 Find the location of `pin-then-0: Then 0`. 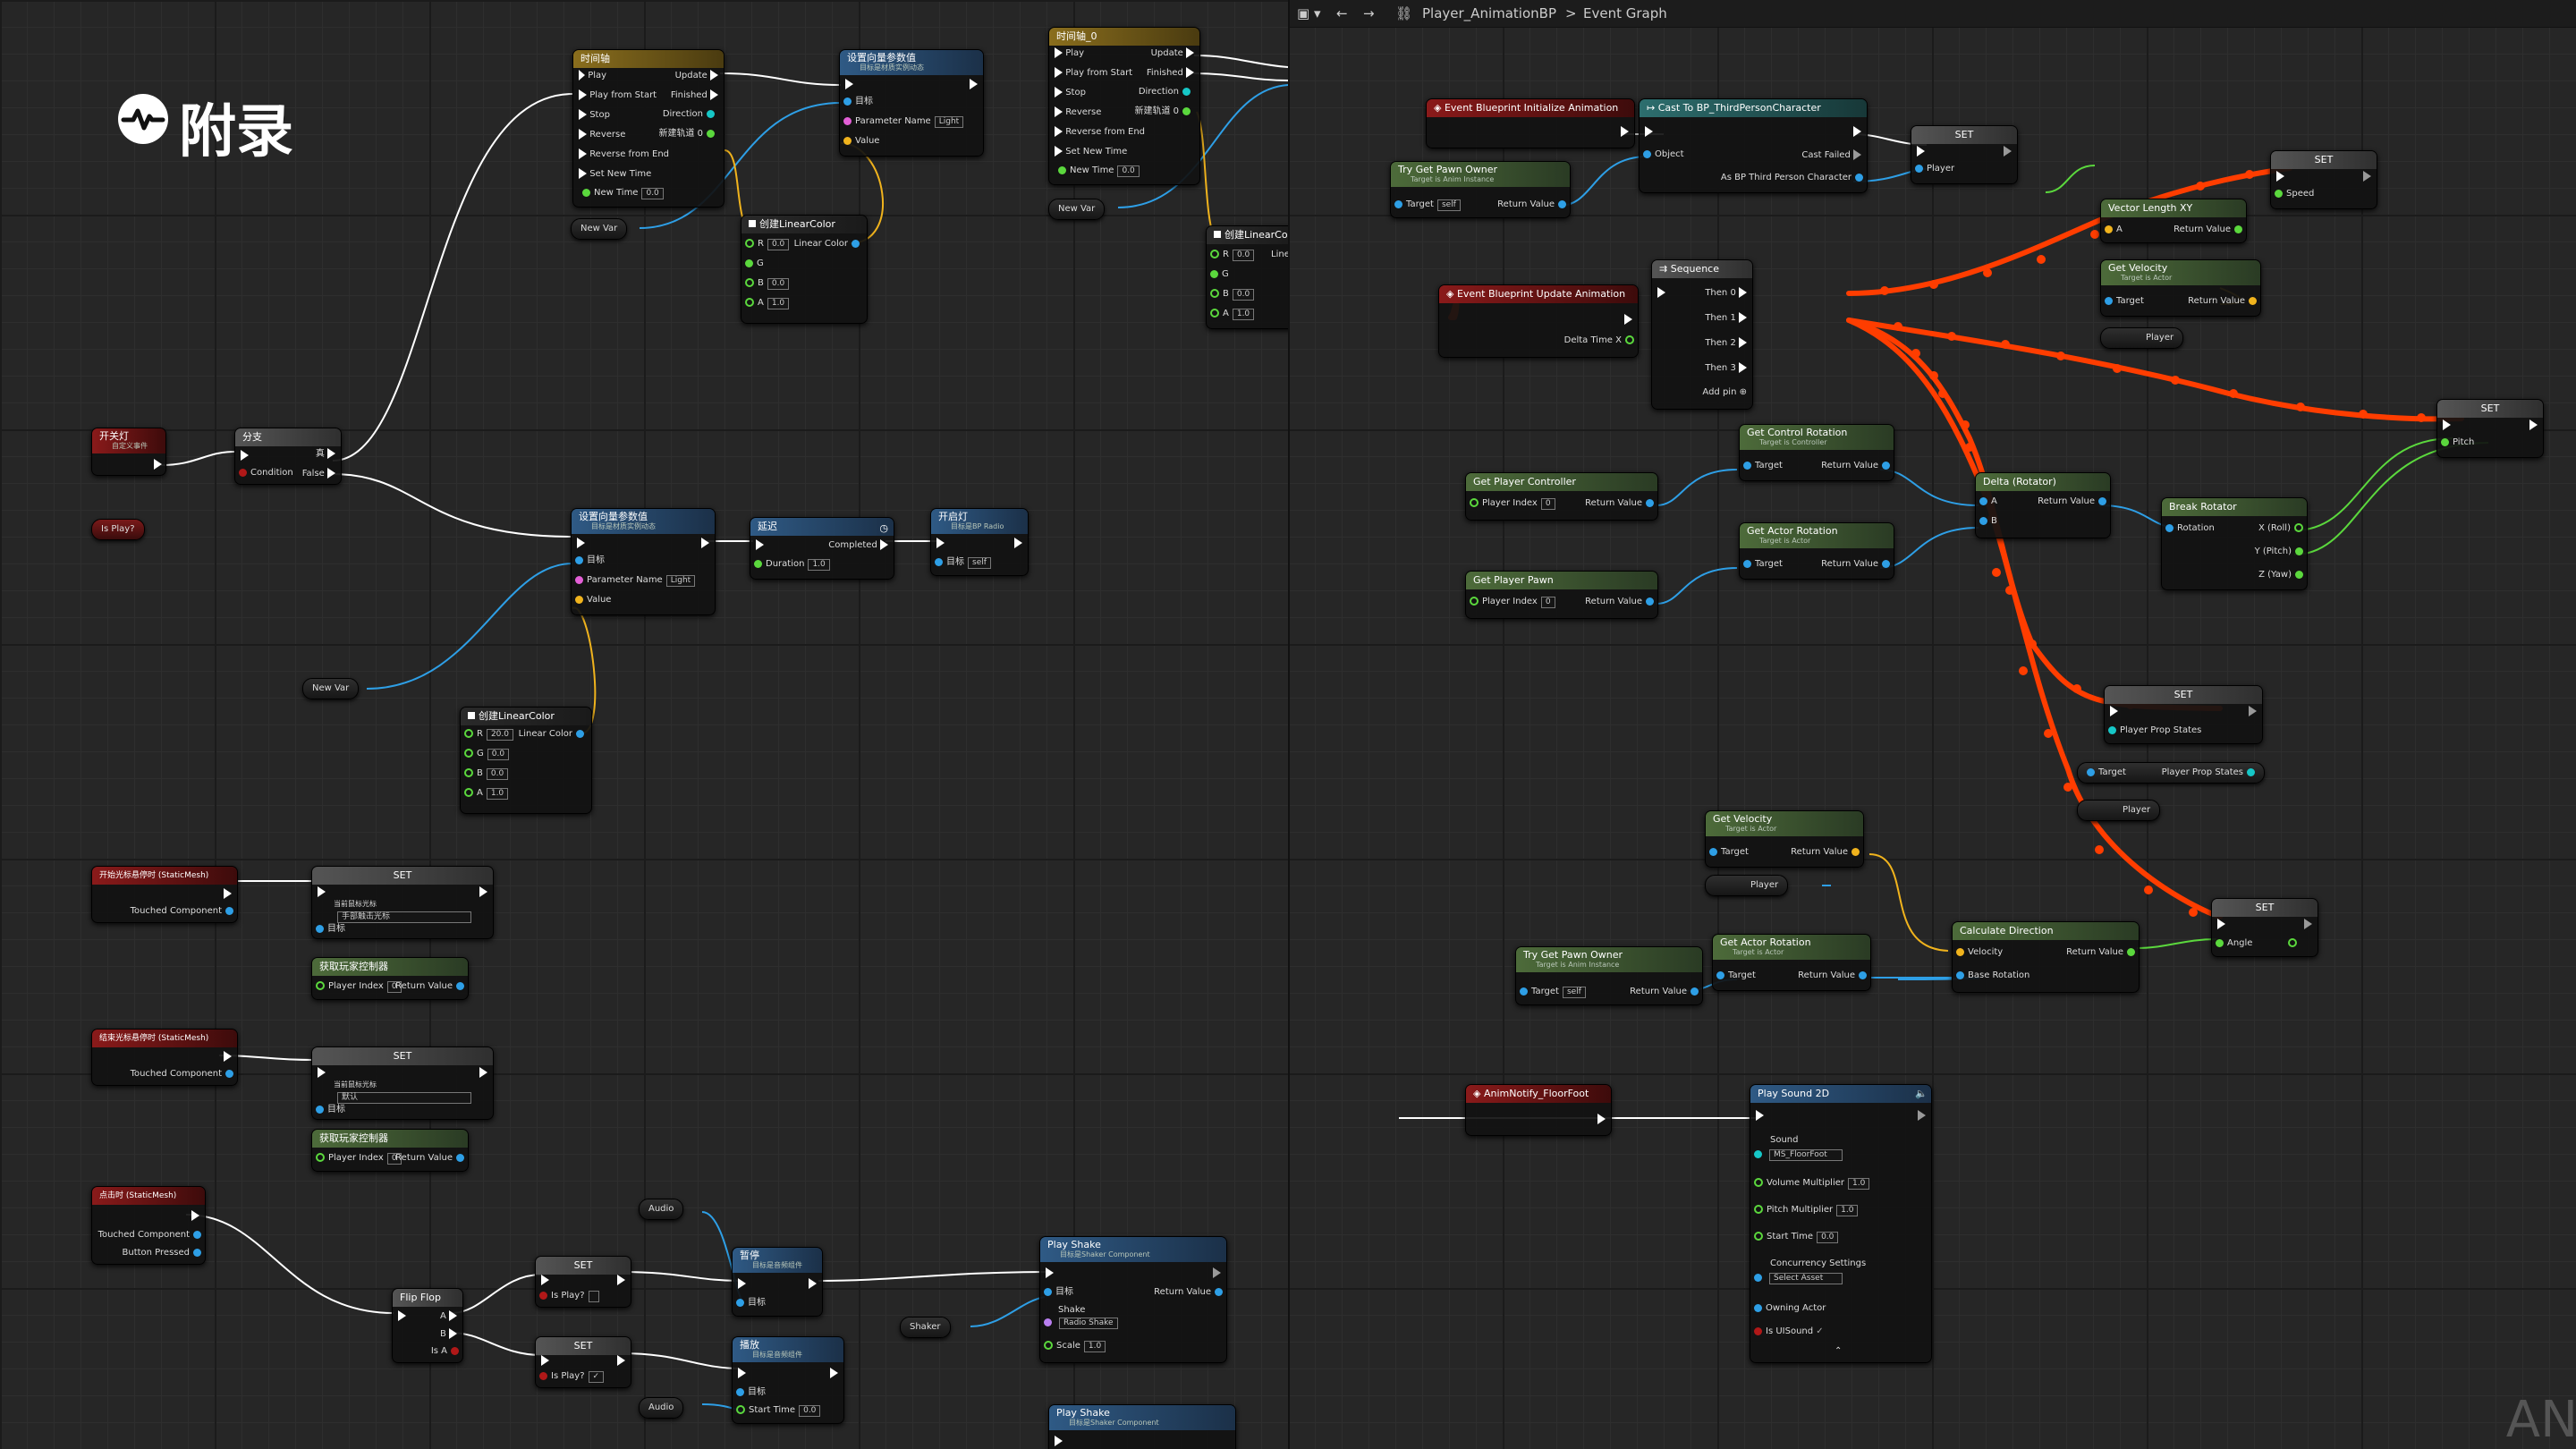

pin-then-0: Then 0 is located at coordinates (1726, 293).